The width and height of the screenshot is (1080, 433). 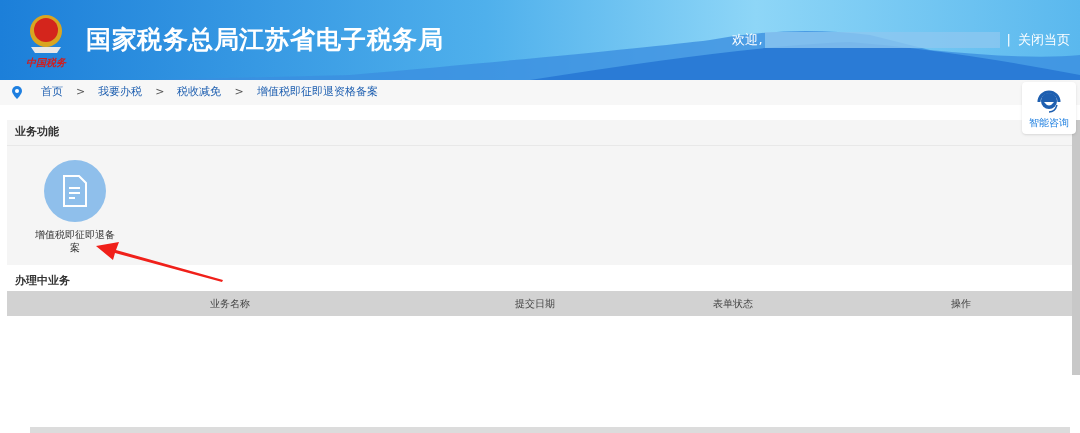 What do you see at coordinates (199, 92) in the screenshot?
I see `breadcrumb-link: 税收减免` at bounding box center [199, 92].